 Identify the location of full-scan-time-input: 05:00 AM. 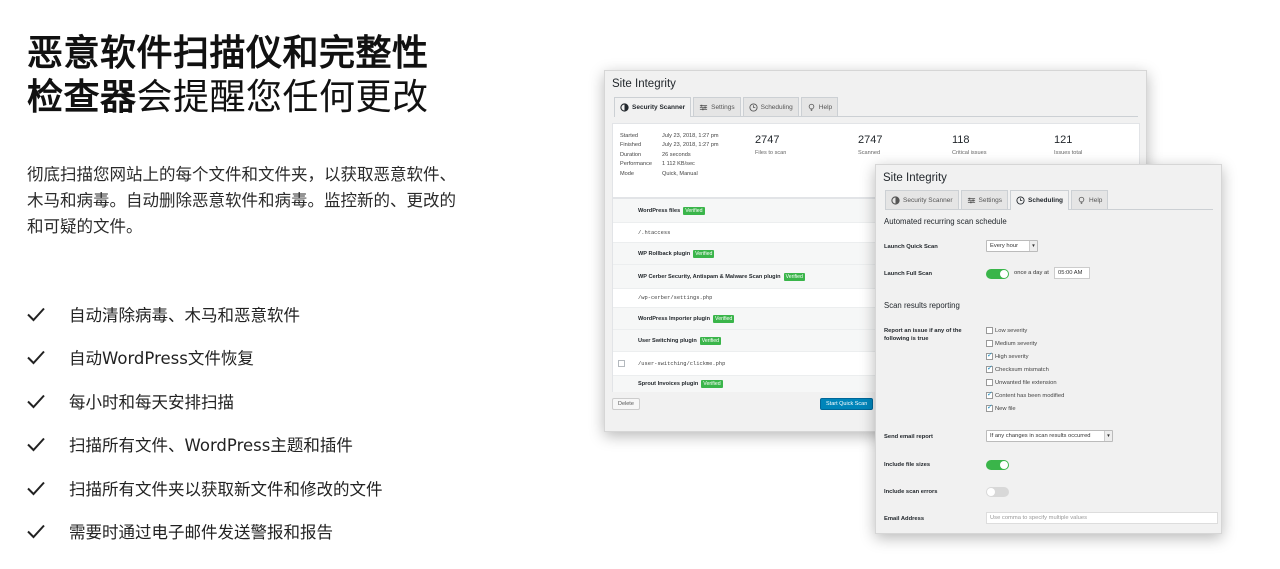
(1072, 273).